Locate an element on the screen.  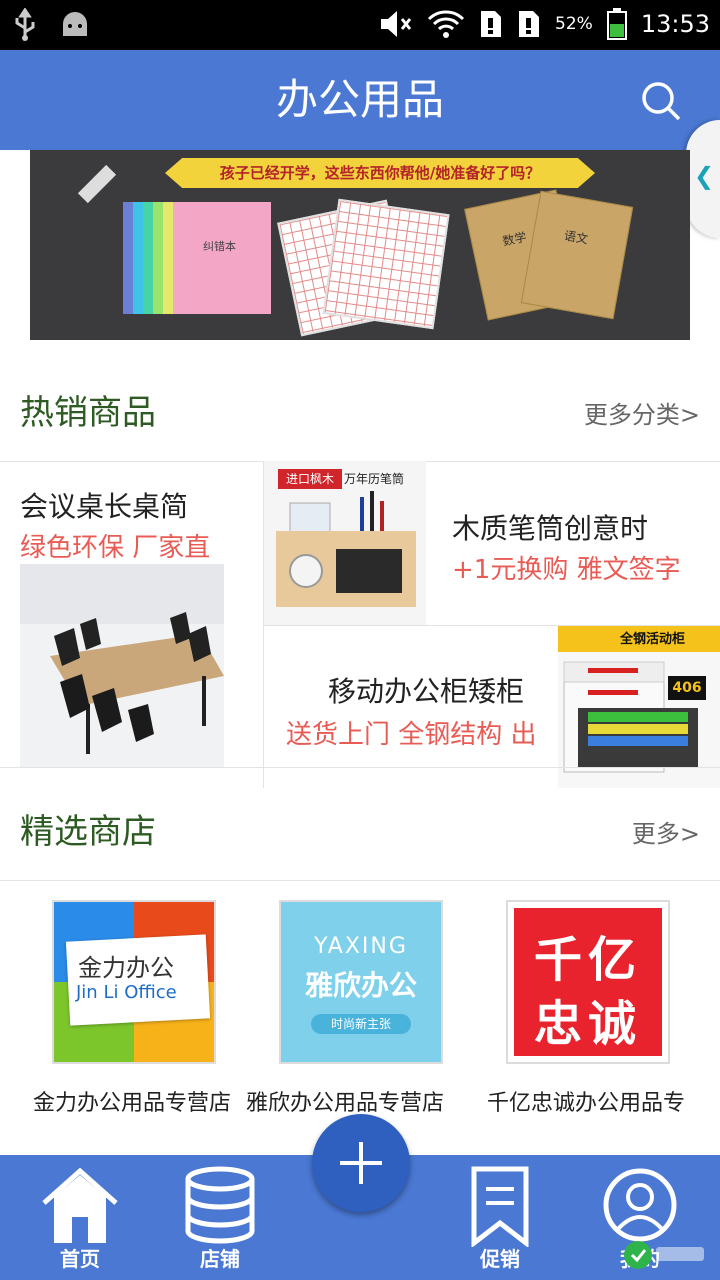
home-icon is located at coordinates (80, 1205).